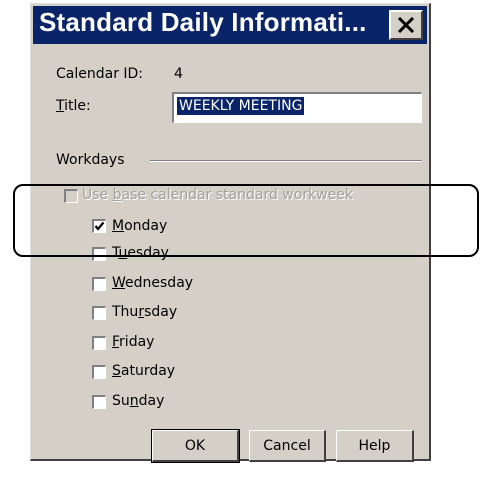 The height and width of the screenshot is (489, 482). I want to click on cancel-button: Cancel, so click(287, 446).